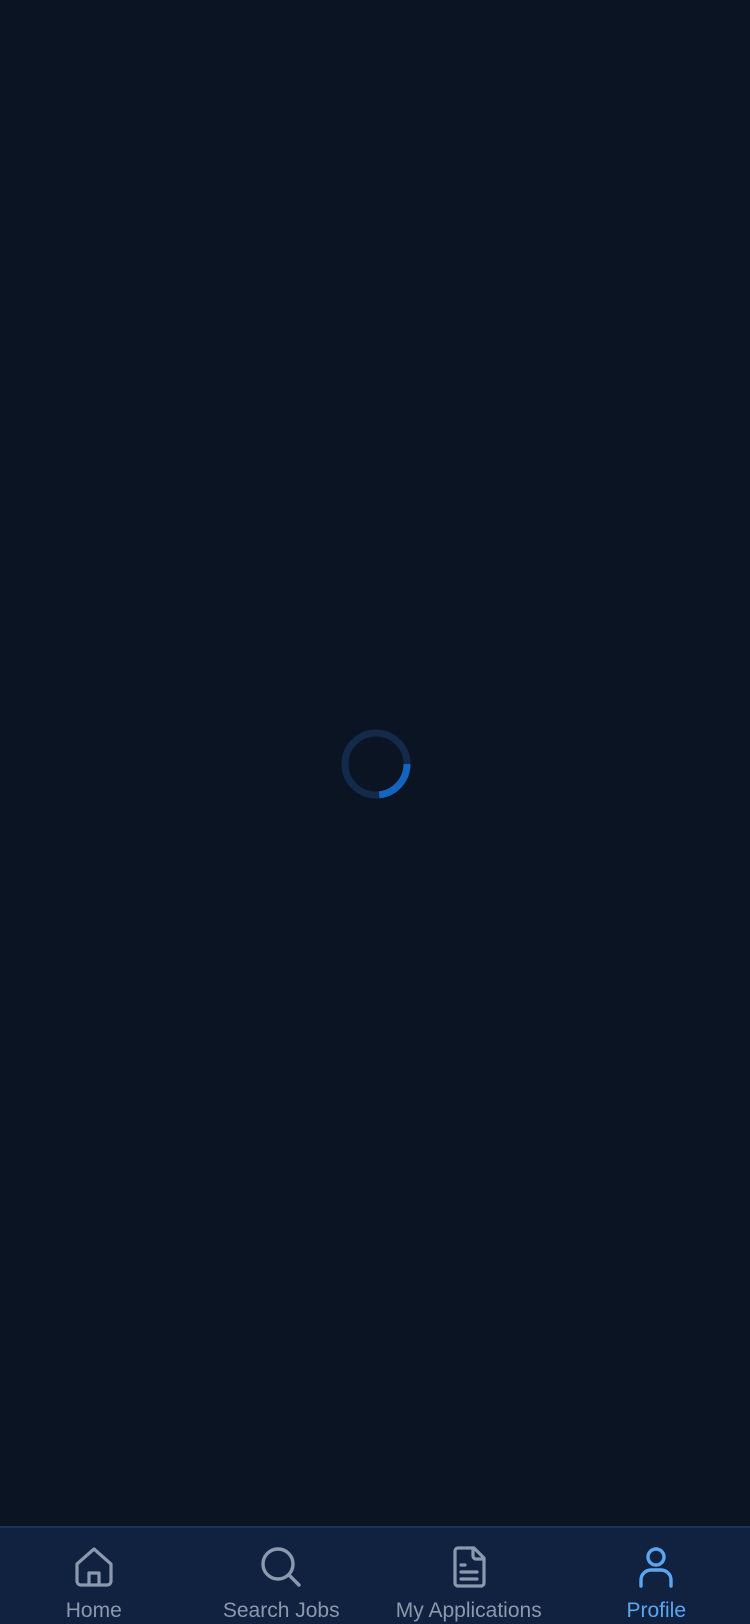  I want to click on home-icon, so click(94, 1567).